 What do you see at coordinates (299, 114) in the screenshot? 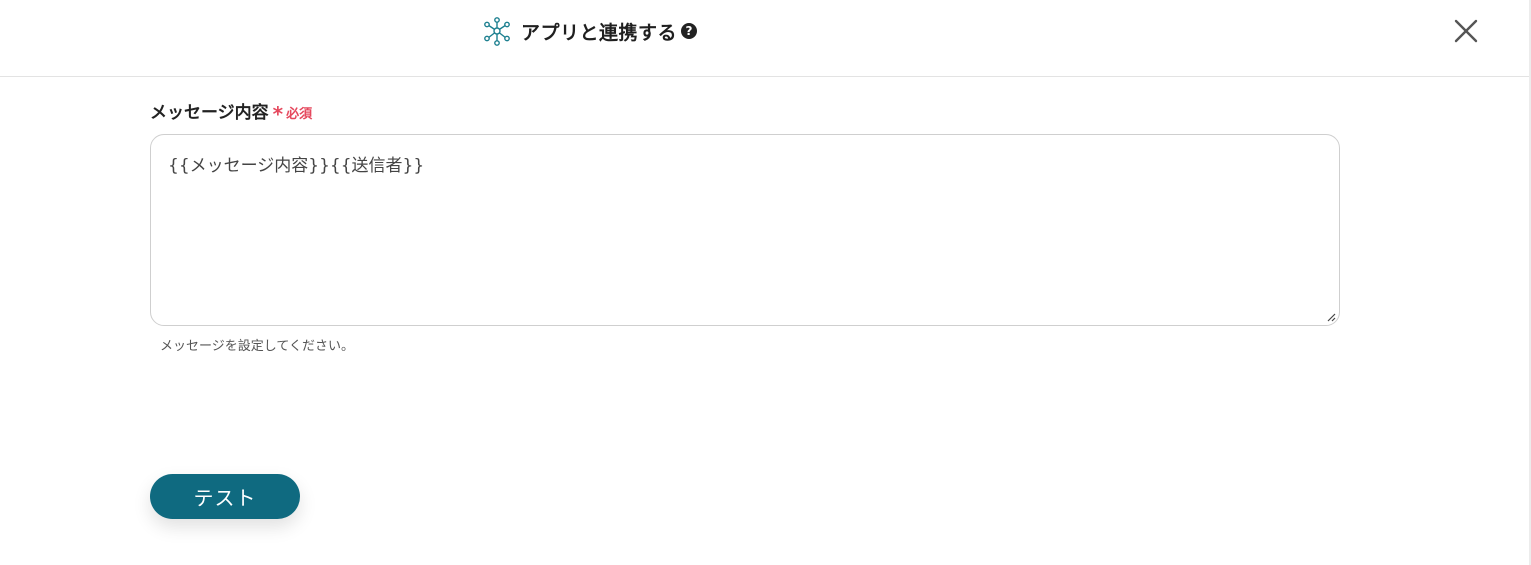
I see `required-badge: 必須` at bounding box center [299, 114].